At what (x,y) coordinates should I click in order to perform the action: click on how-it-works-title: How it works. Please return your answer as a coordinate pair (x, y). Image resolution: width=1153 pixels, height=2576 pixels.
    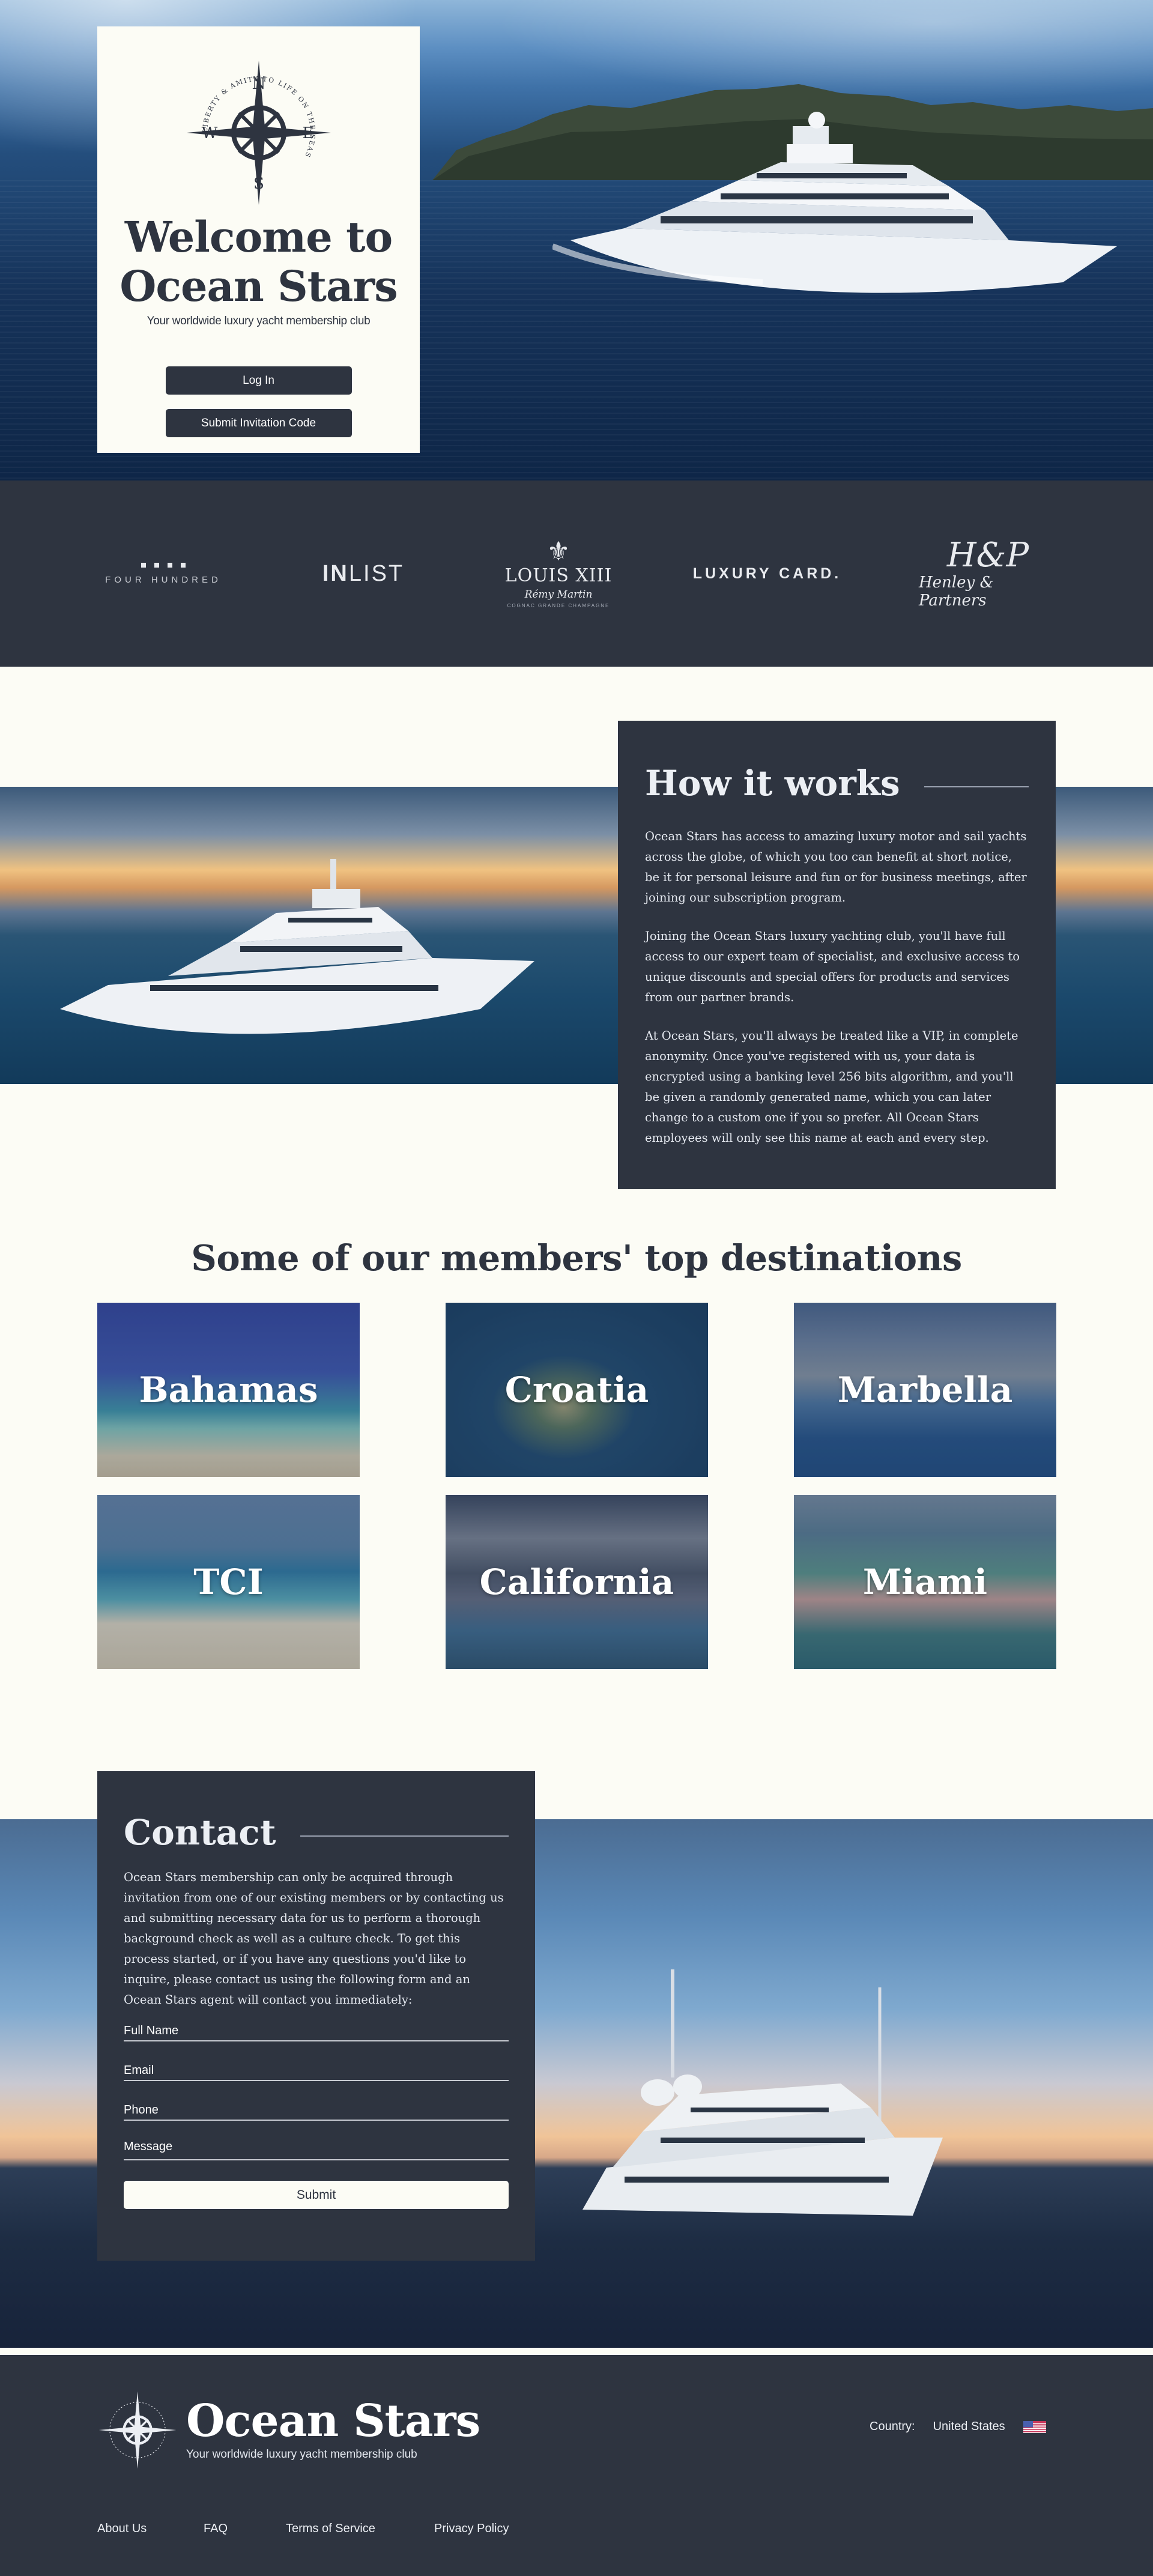
    Looking at the image, I should click on (837, 783).